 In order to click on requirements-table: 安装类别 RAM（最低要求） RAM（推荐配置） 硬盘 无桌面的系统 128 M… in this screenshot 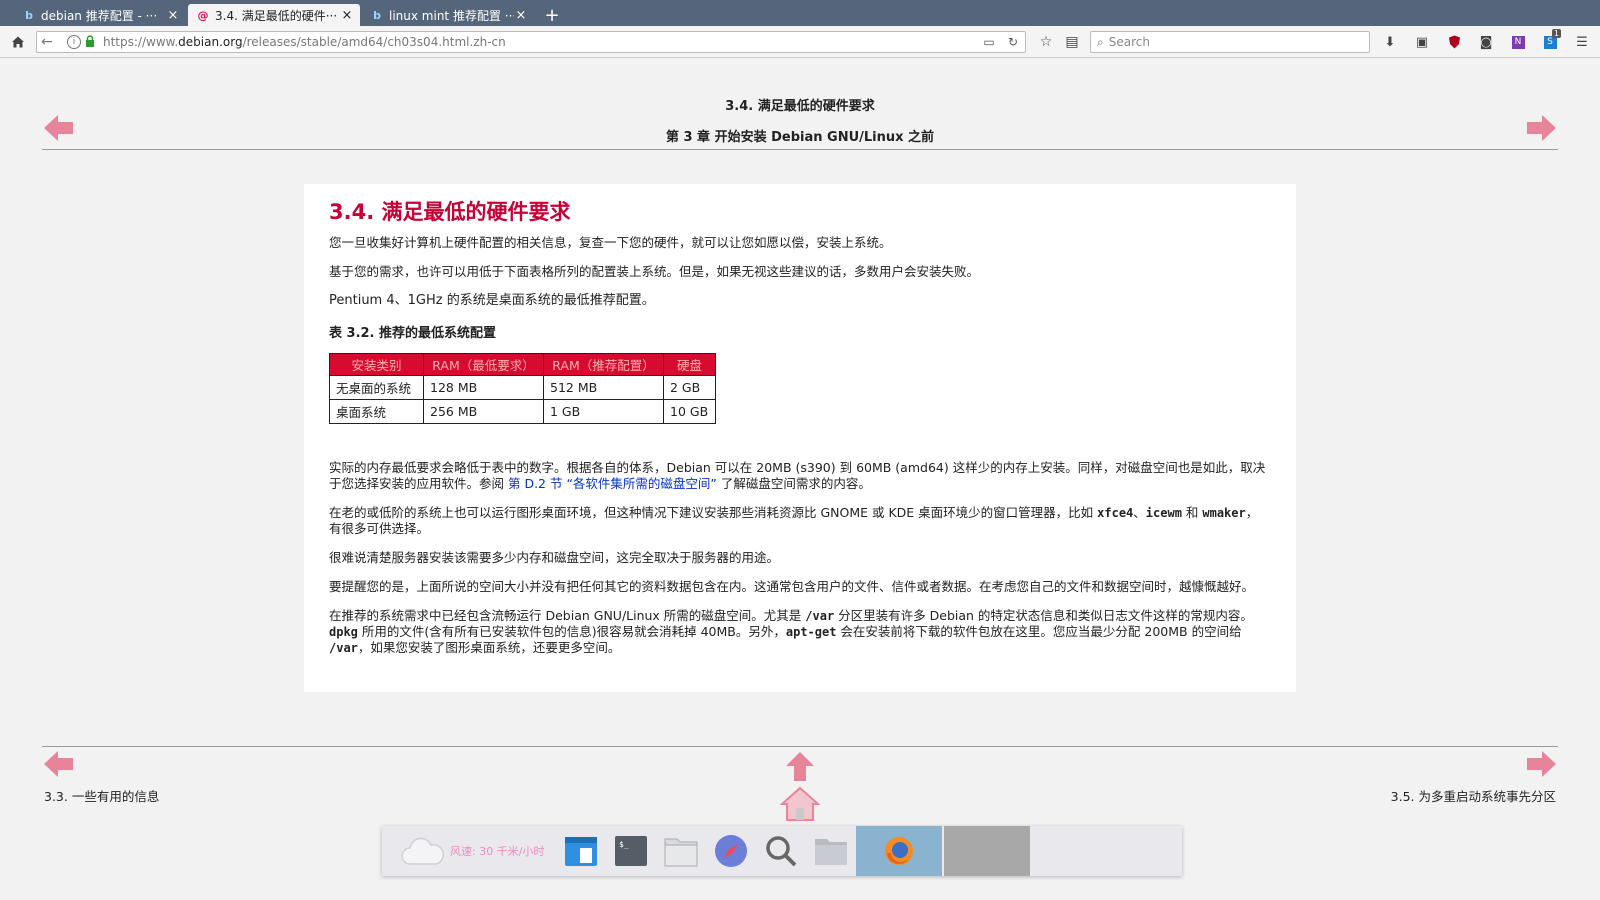, I will do `click(522, 388)`.